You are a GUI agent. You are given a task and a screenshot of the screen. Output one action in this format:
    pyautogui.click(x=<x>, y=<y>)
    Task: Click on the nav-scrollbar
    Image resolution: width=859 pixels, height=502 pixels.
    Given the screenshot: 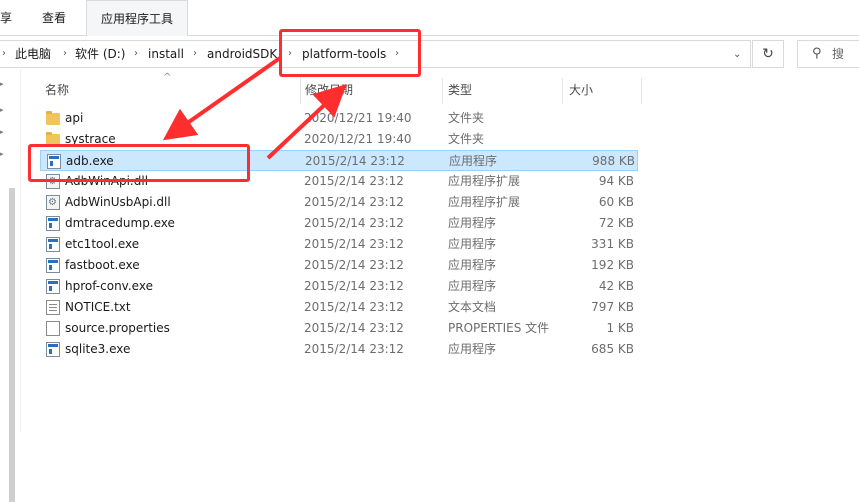 What is the action you would take?
    pyautogui.click(x=12, y=345)
    